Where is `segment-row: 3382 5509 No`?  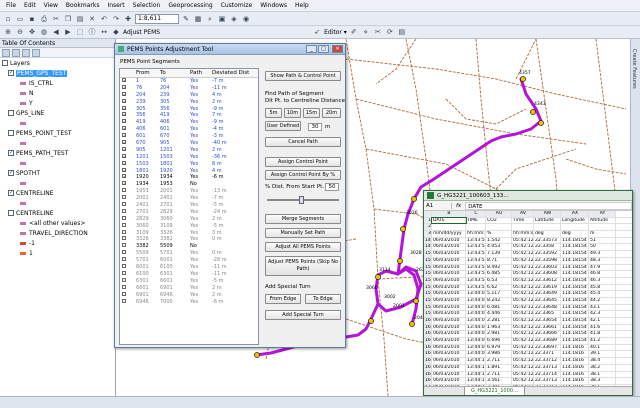 segment-row: 3382 5509 No is located at coordinates (189, 246).